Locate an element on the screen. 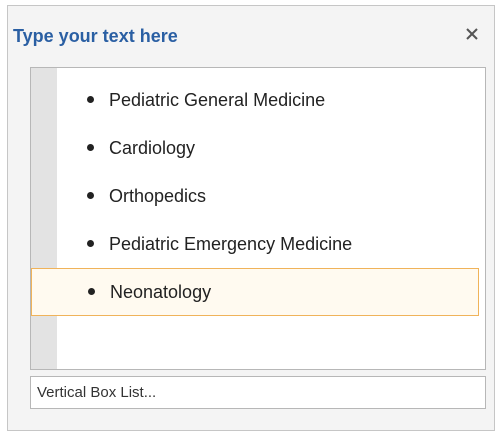 This screenshot has width=497, height=433. list-item: Pediatric General Medicine is located at coordinates (258, 100).